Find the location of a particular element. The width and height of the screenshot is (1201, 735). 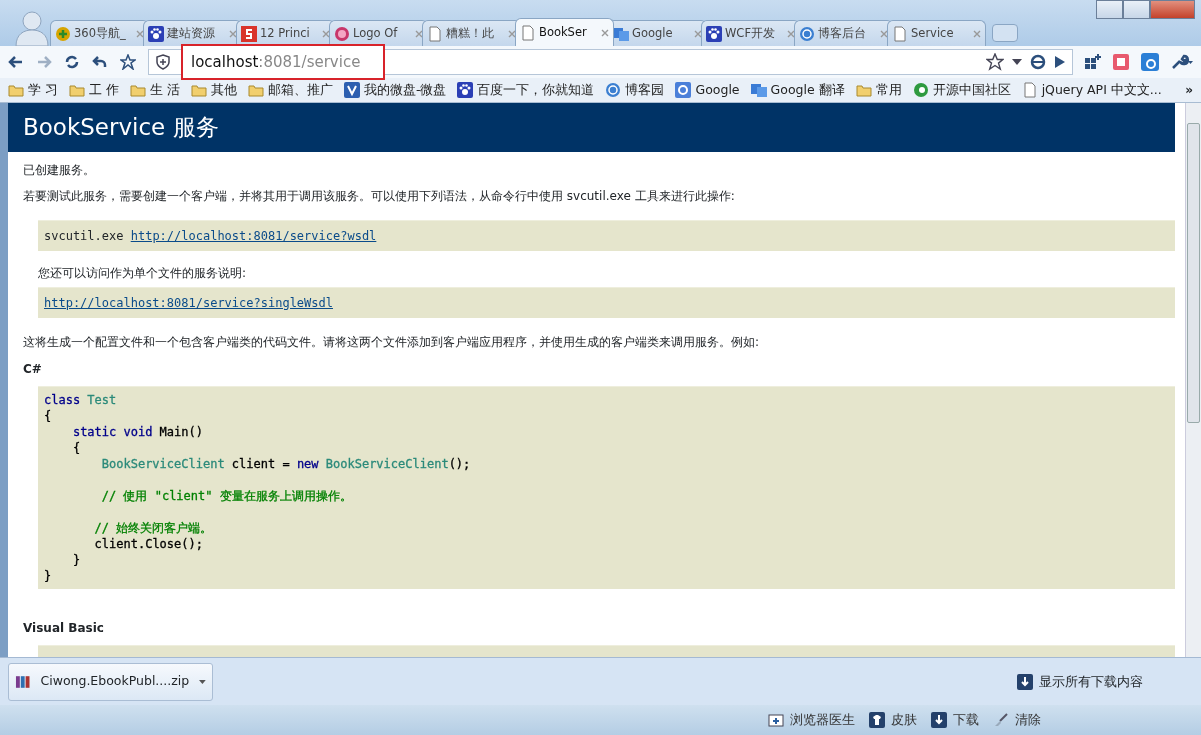

code-line: // 始终关闭客户端。 is located at coordinates (153, 527).